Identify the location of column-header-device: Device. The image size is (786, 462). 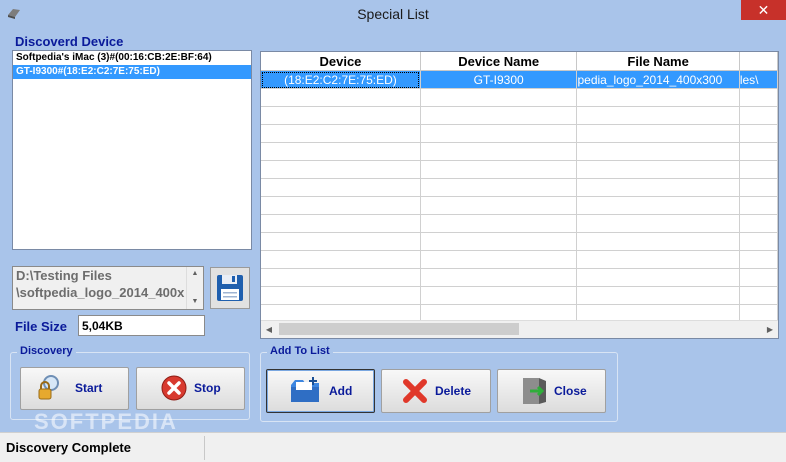
(341, 61).